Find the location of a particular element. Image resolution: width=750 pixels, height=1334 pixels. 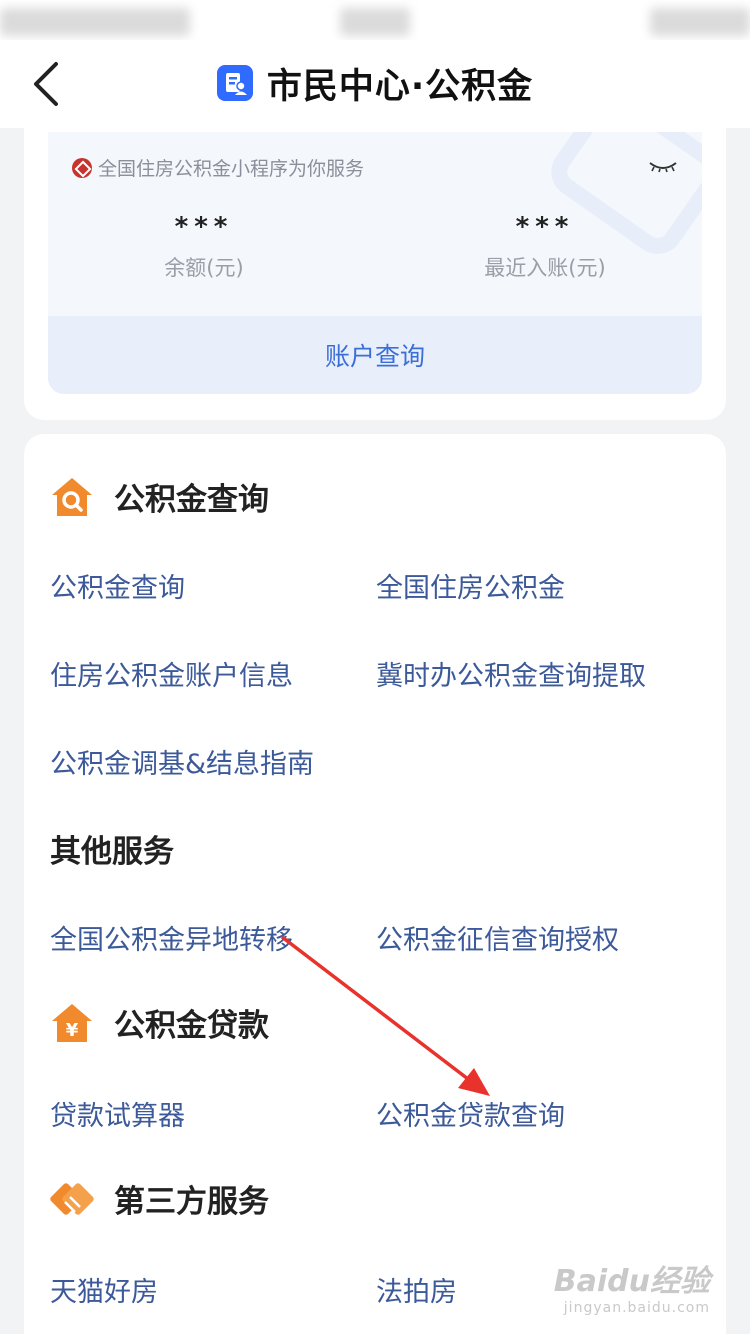

link-tmall-house: 天猫好房 is located at coordinates (104, 1289).